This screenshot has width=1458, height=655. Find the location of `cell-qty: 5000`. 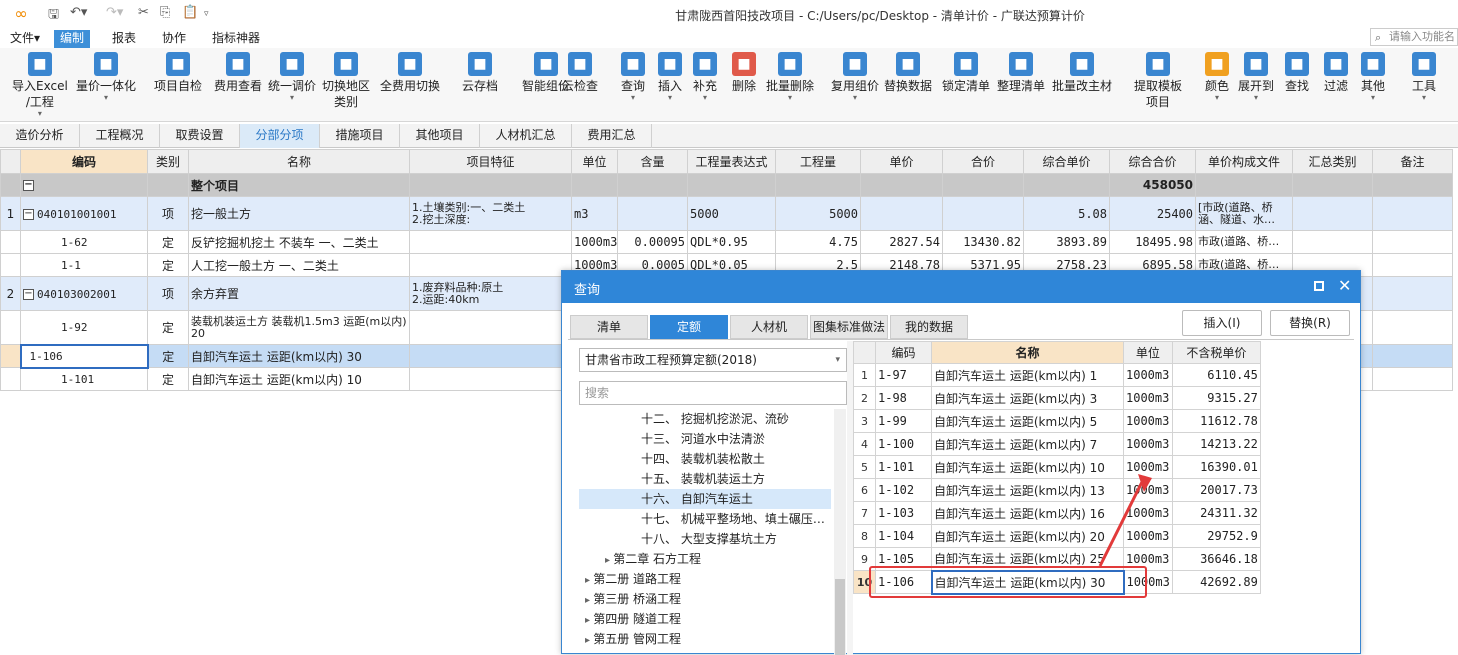

cell-qty: 5000 is located at coordinates (818, 213).